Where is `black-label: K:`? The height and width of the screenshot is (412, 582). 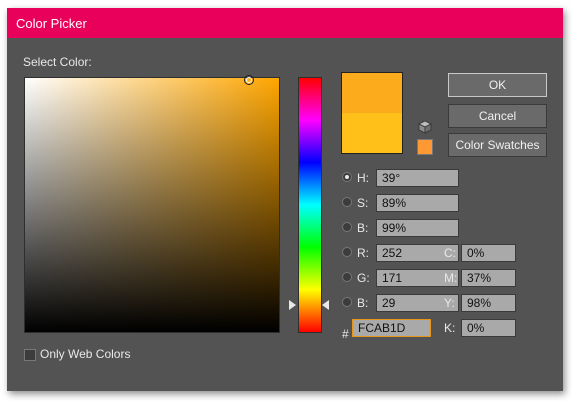
black-label: K: is located at coordinates (450, 328).